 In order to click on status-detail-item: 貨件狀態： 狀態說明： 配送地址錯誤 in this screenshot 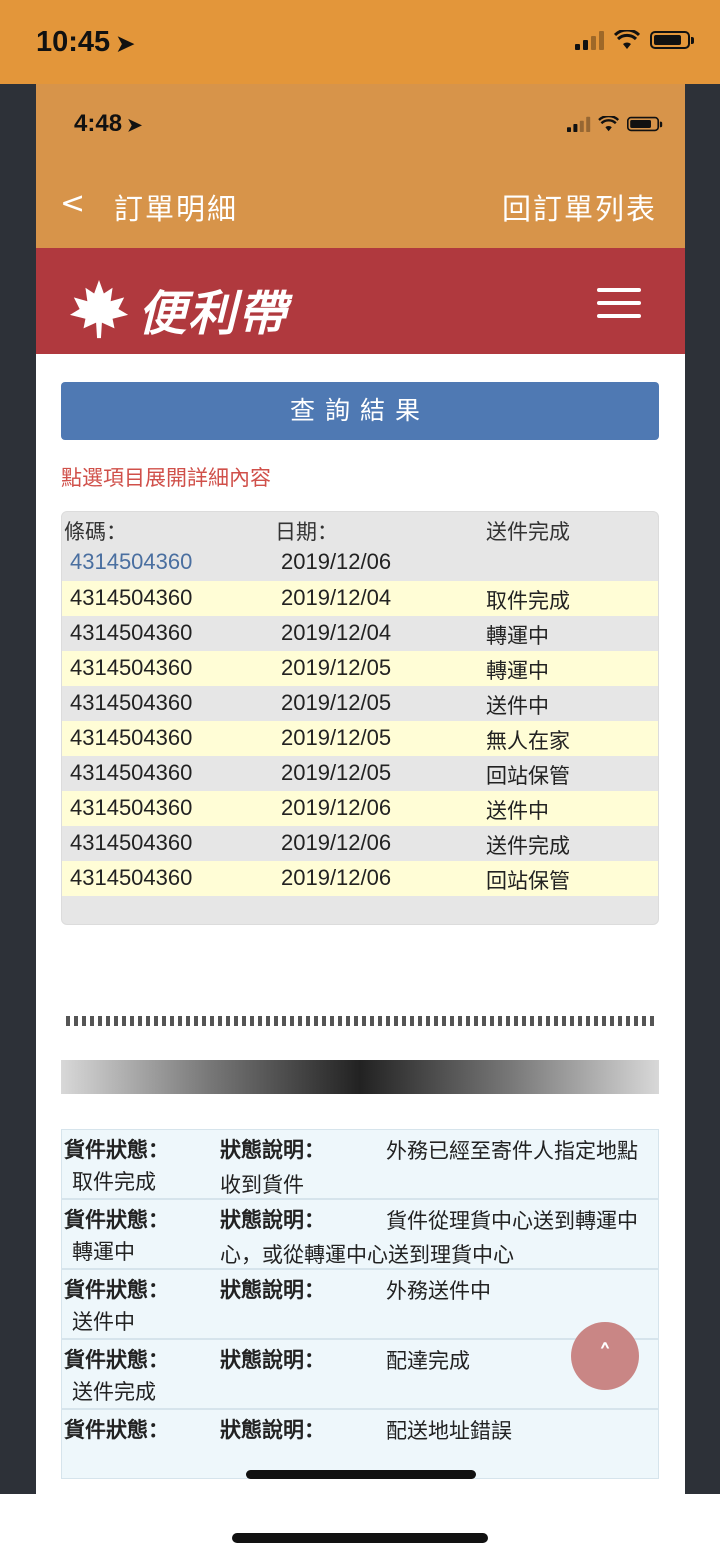, I will do `click(360, 1444)`.